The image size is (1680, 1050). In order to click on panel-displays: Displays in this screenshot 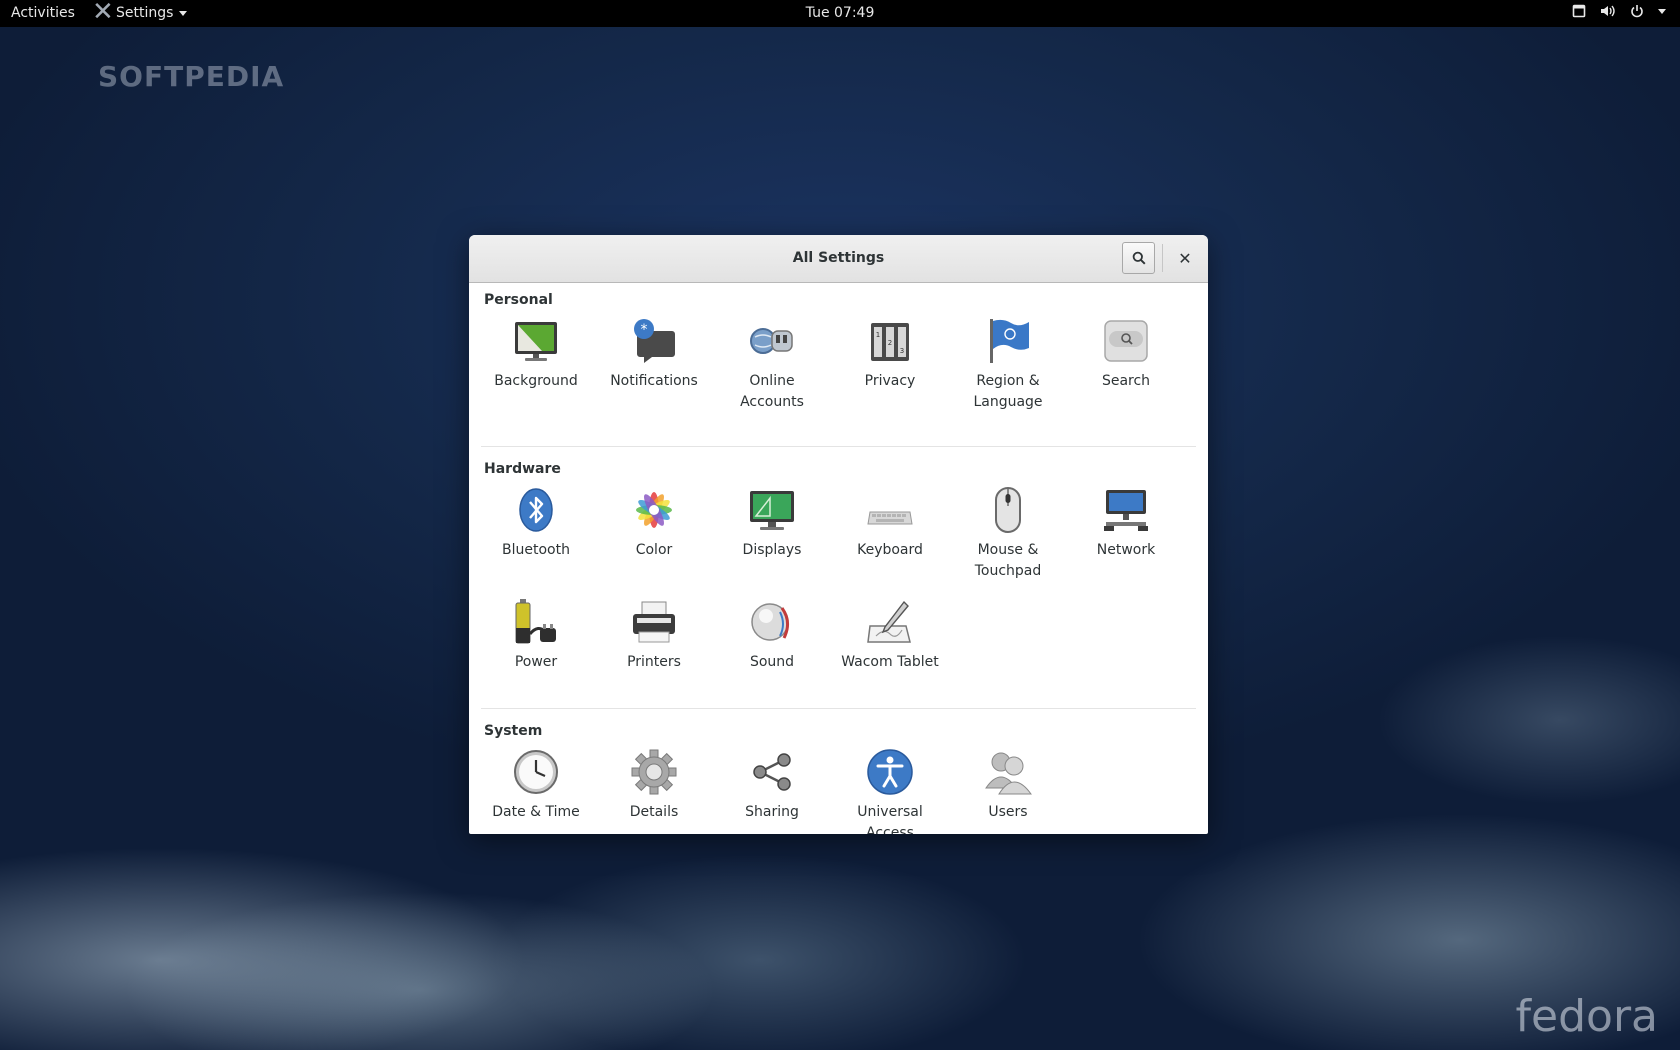, I will do `click(772, 523)`.